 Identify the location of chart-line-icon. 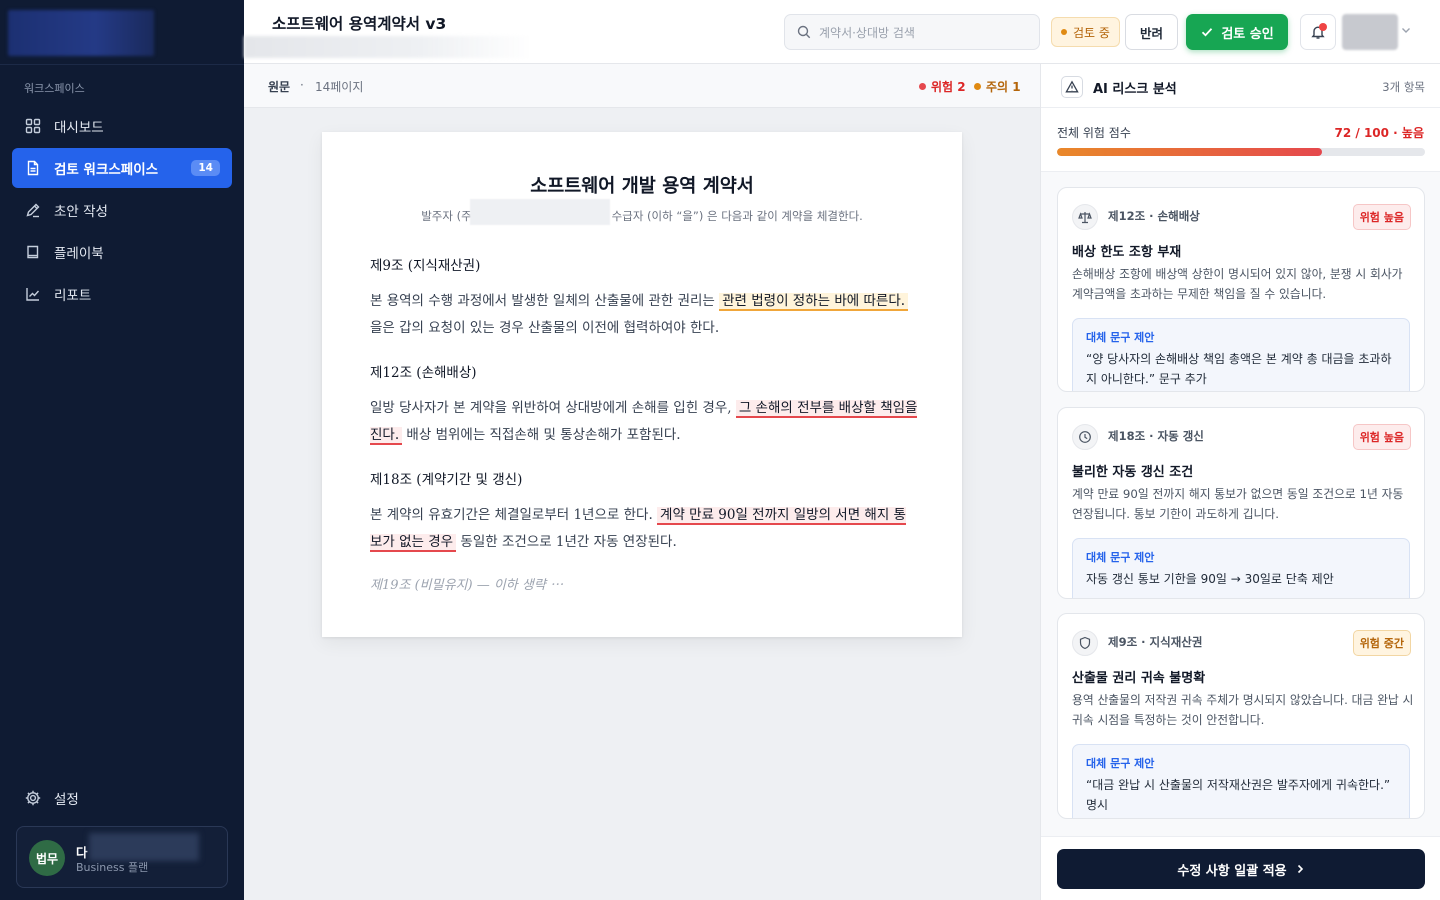
(33, 294).